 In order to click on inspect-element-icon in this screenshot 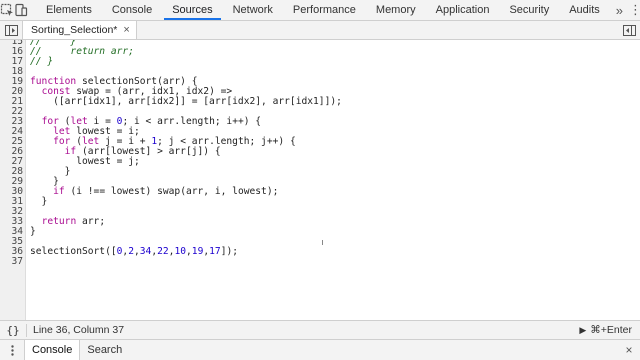, I will do `click(7, 10)`.